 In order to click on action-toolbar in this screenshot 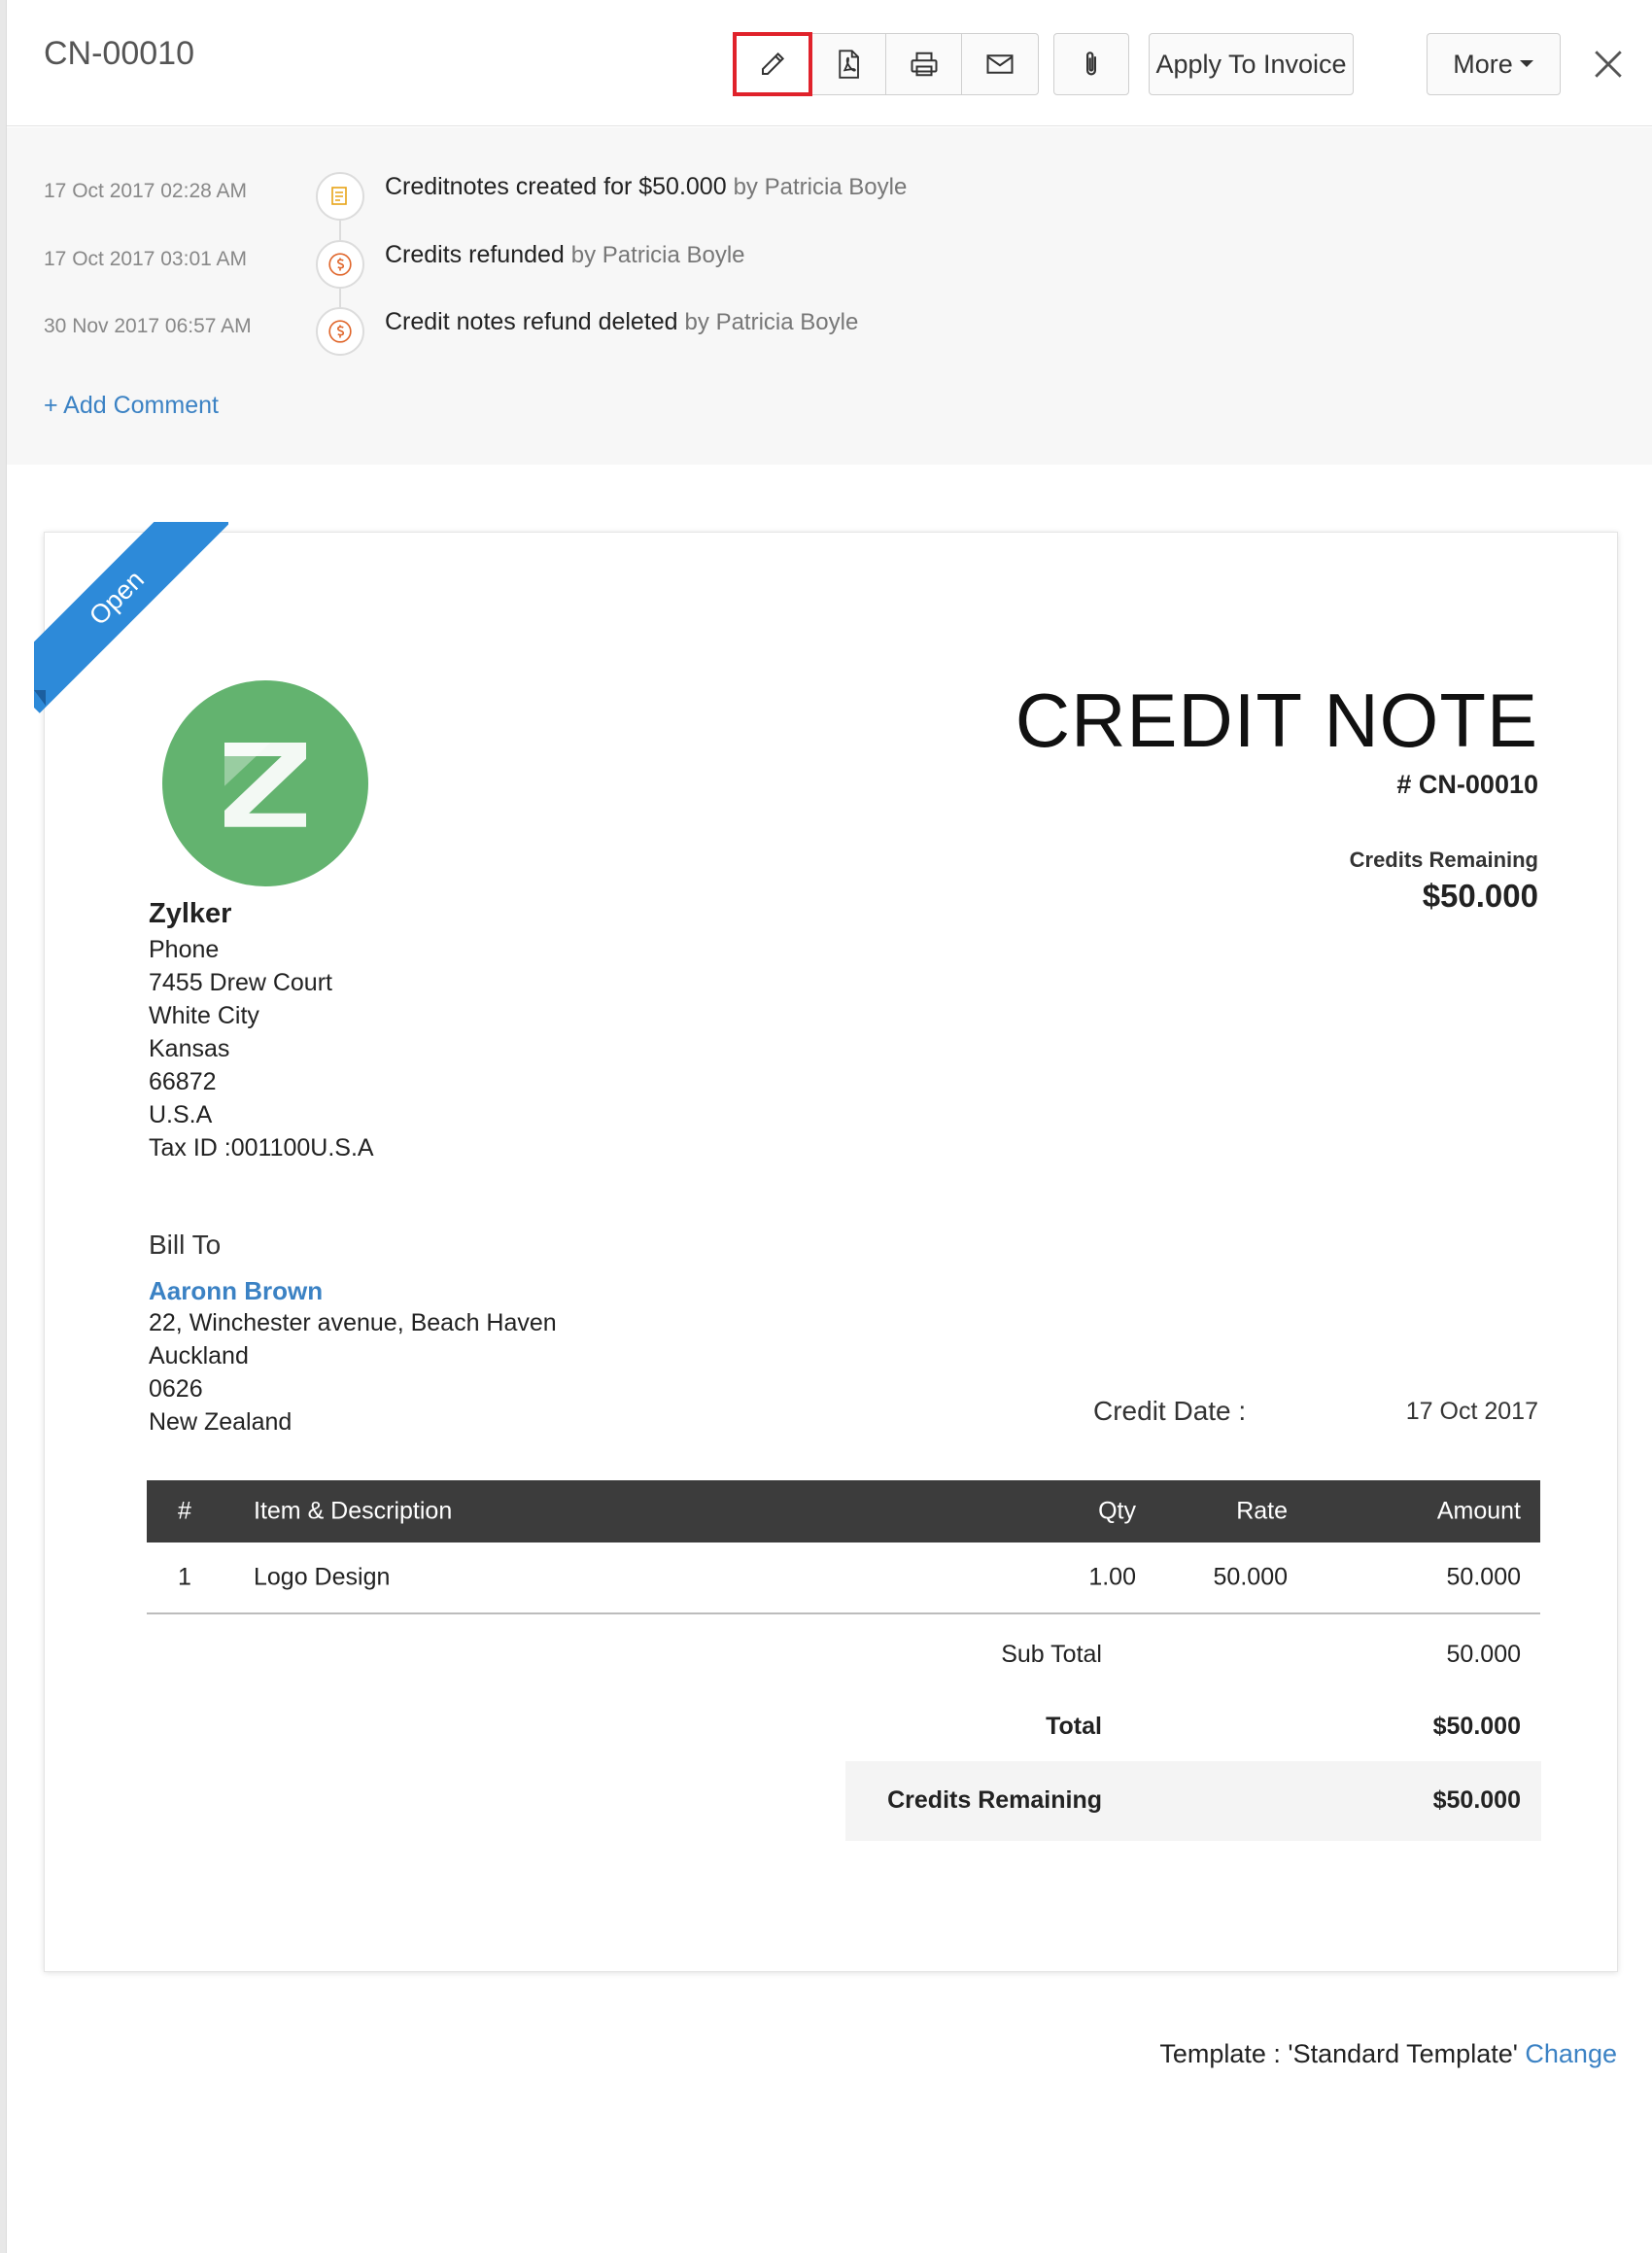, I will do `click(886, 64)`.